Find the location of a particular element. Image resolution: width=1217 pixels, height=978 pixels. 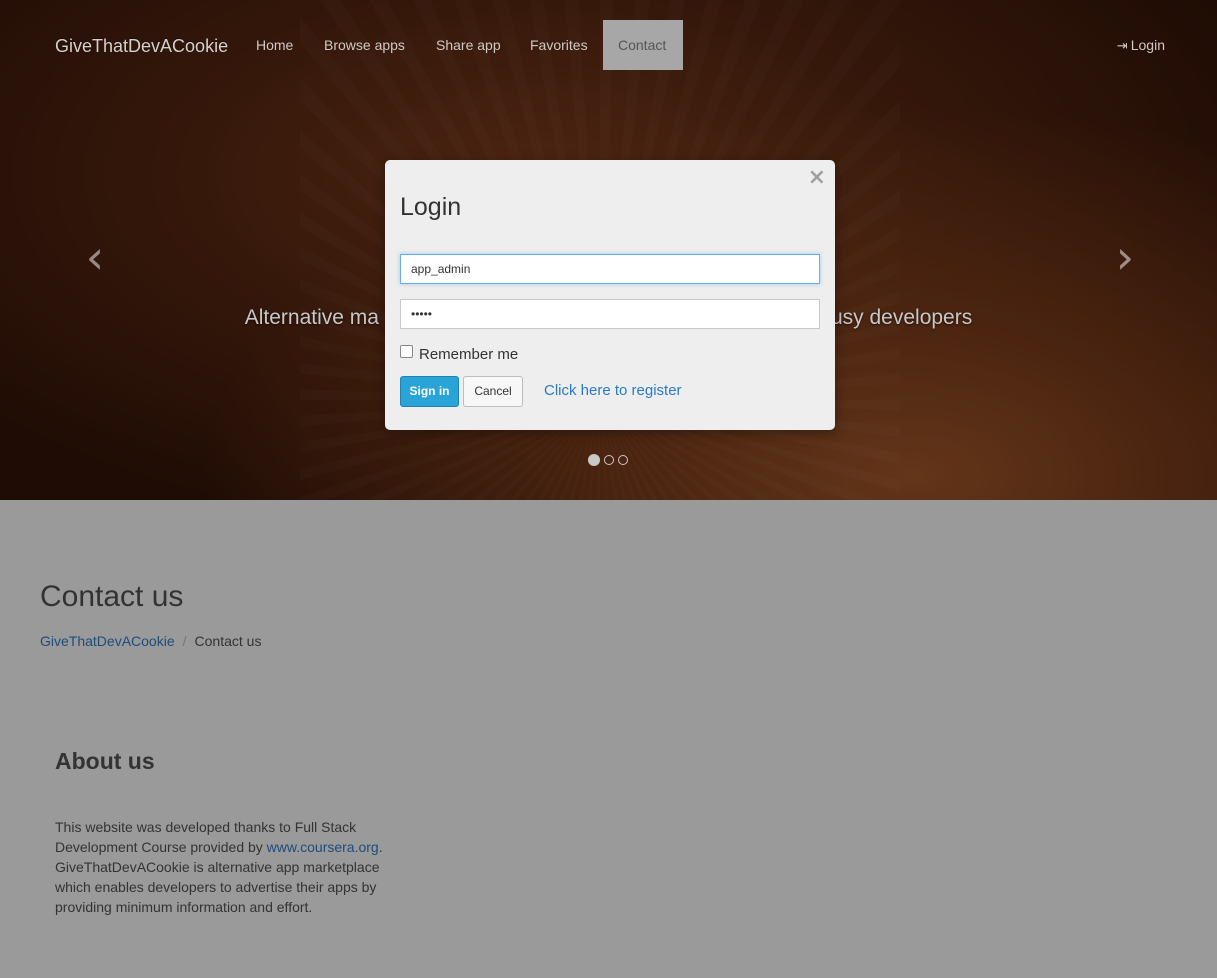

remember-me: Remember me is located at coordinates (459, 354).